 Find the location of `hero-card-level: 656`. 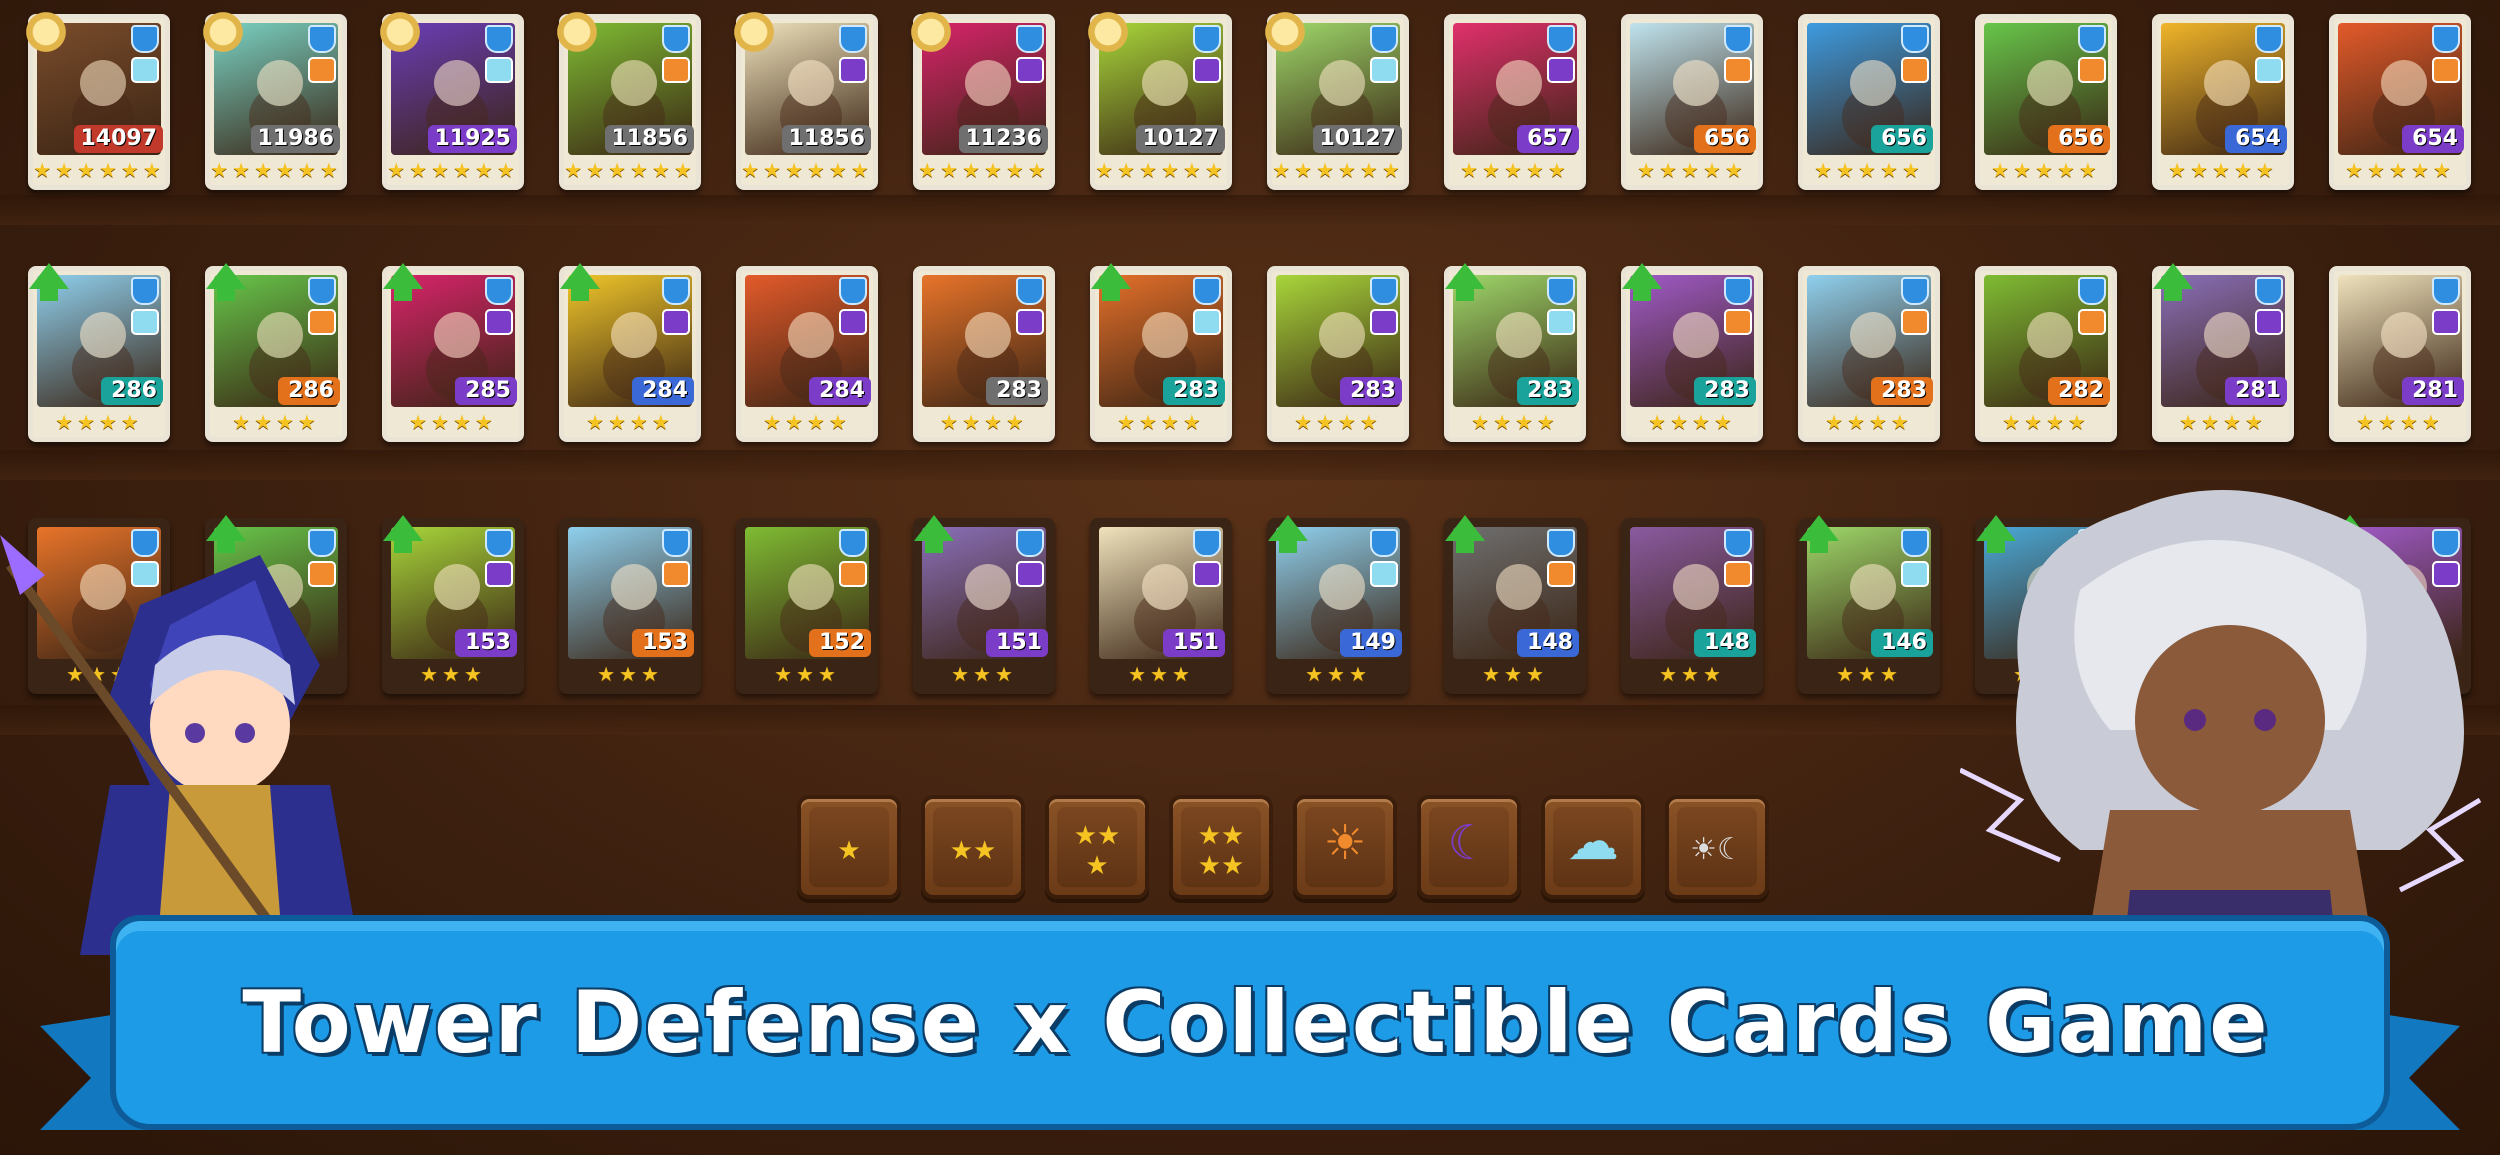

hero-card-level: 656 is located at coordinates (1902, 139).